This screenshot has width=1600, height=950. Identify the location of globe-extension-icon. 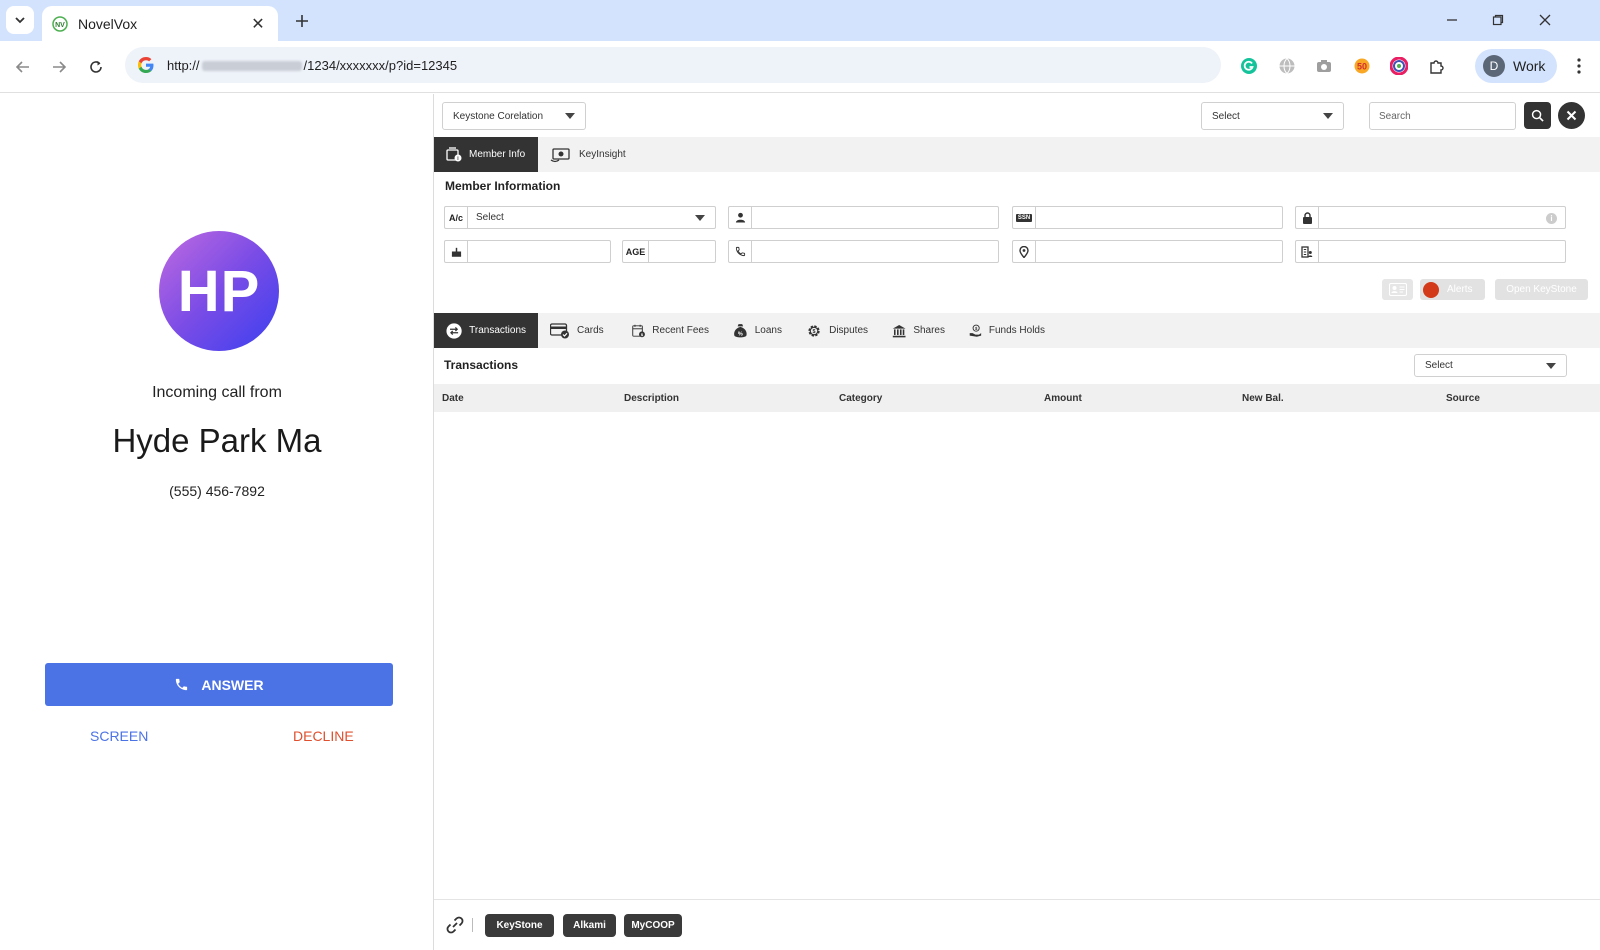
(1287, 66).